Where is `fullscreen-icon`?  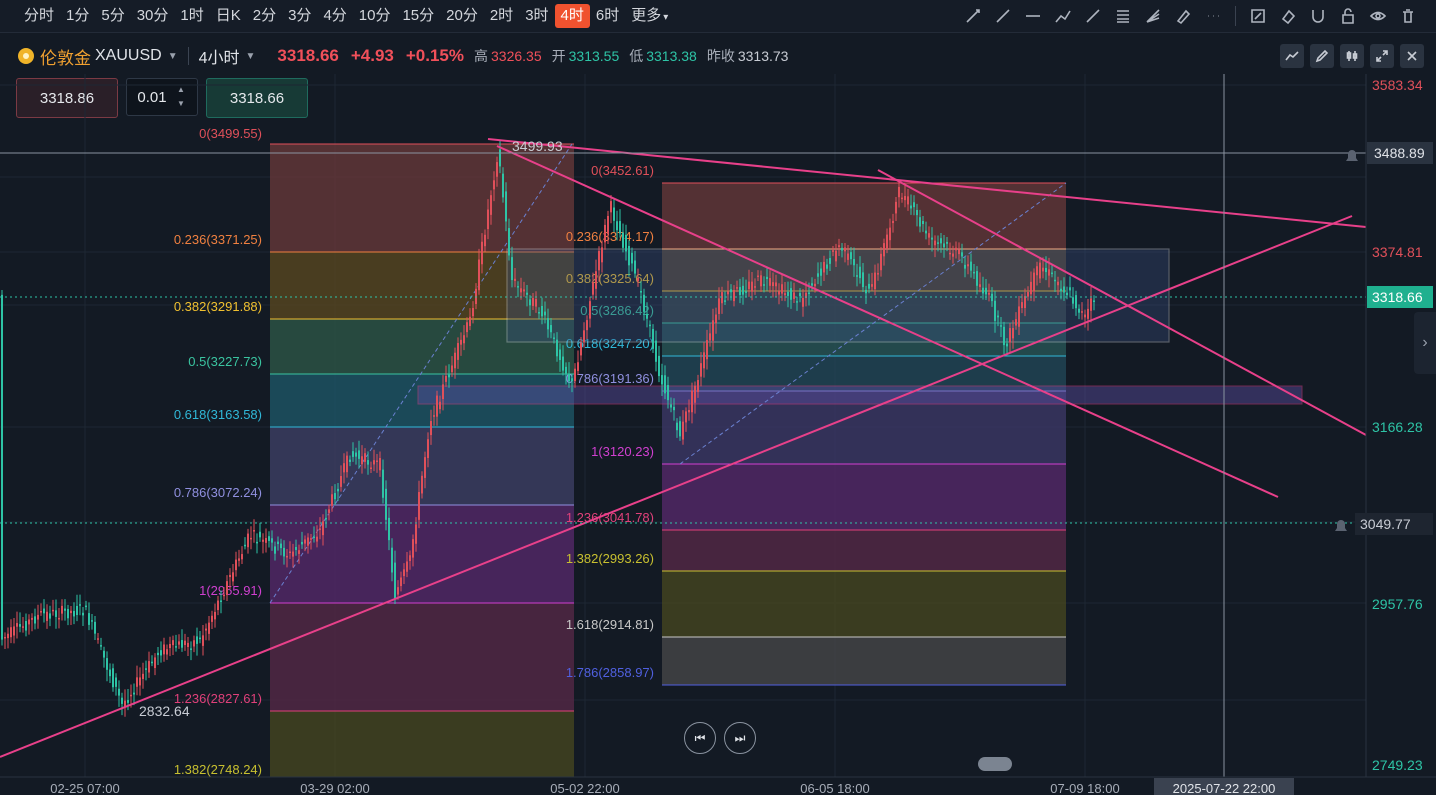 fullscreen-icon is located at coordinates (1382, 56).